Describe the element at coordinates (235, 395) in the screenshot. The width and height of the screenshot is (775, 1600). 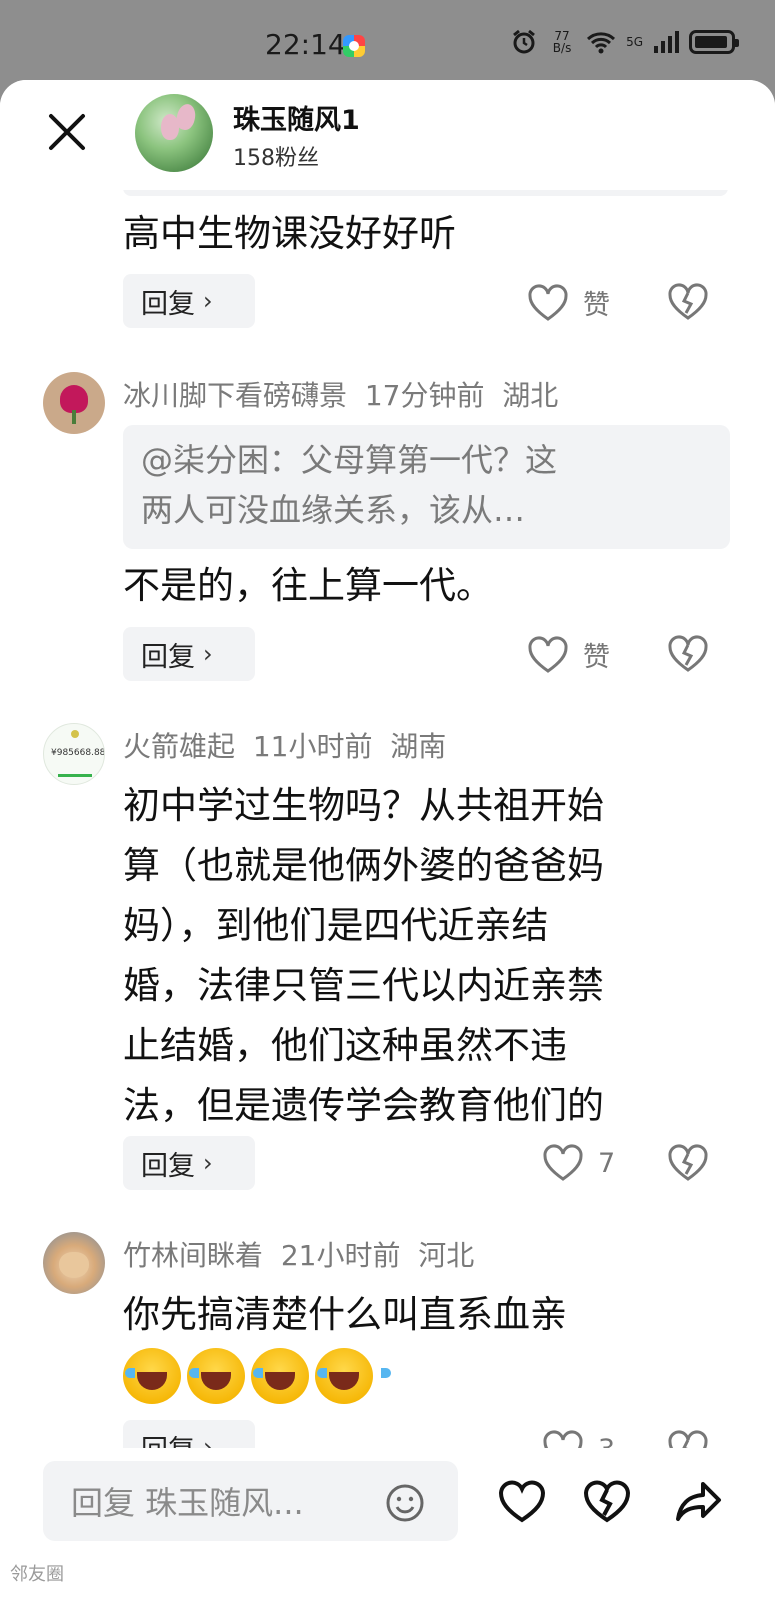
I see `author-name: 冰川脚下看磅礴景` at that location.